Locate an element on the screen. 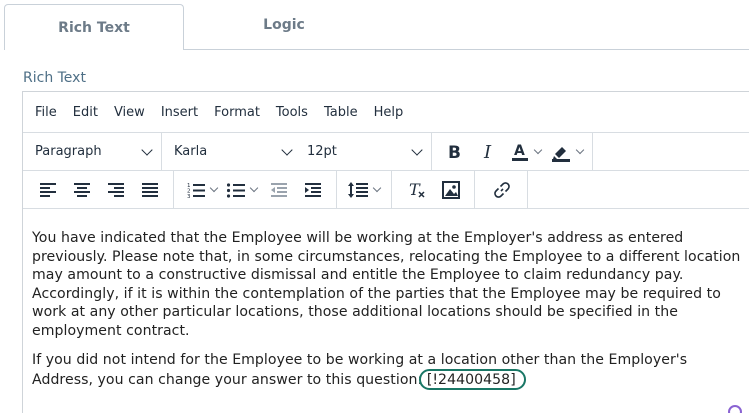 The width and height of the screenshot is (749, 413). numbered-list-icon: 123 is located at coordinates (196, 190).